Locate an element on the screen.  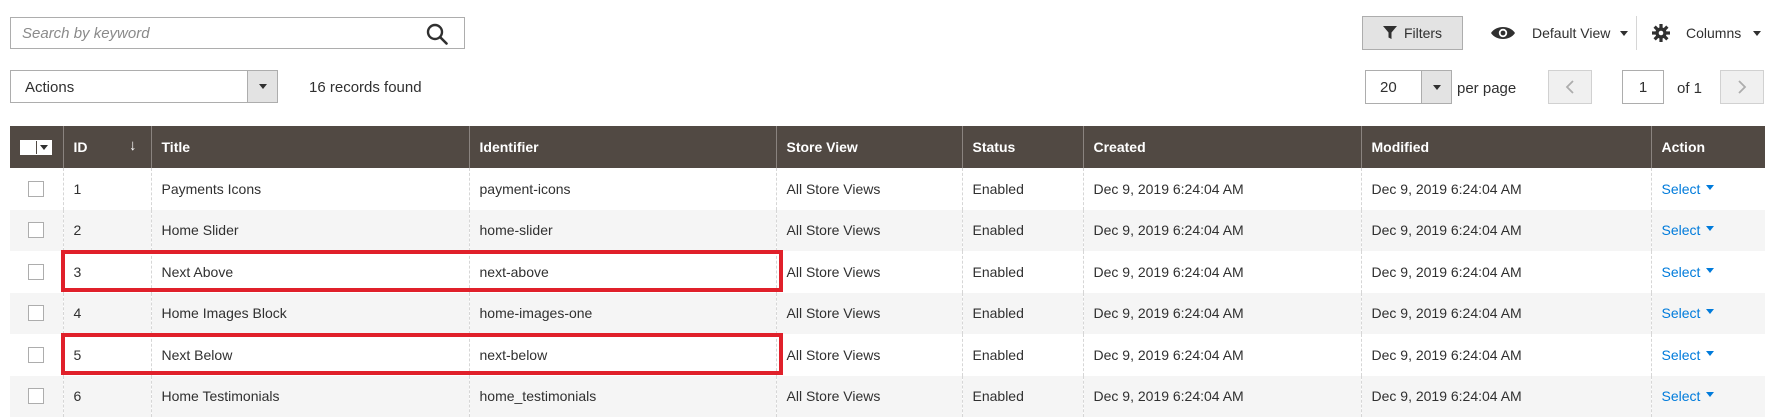
cell-title: Home Slider is located at coordinates (309, 230).